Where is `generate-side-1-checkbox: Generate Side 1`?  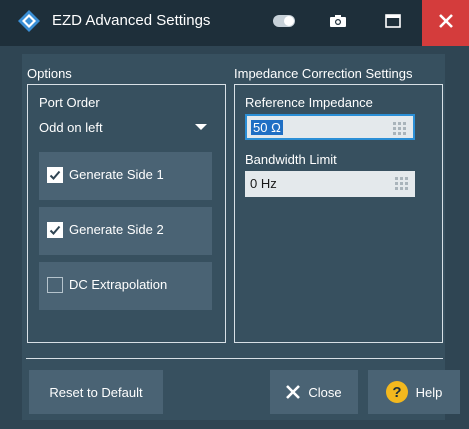
generate-side-1-checkbox: Generate Side 1 is located at coordinates (125, 176).